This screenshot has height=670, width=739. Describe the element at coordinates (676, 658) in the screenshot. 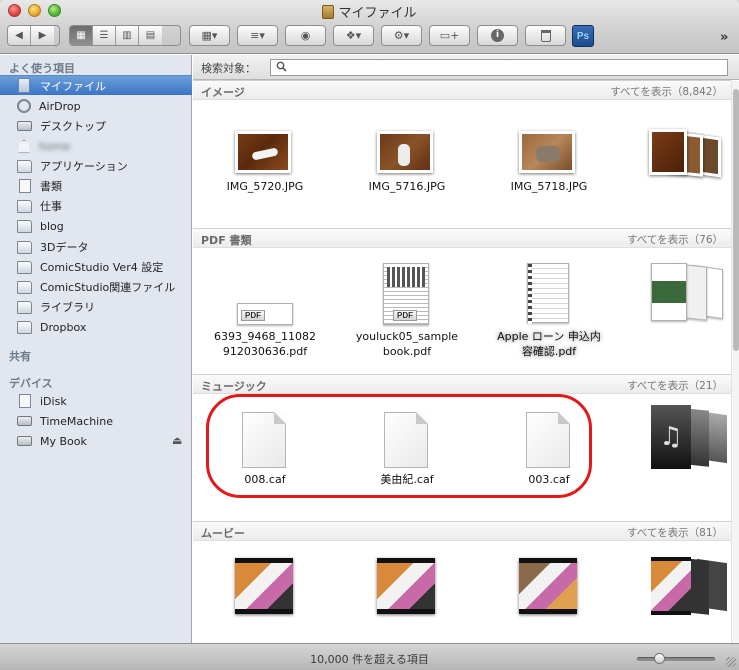

I see `icon-size-slider` at that location.